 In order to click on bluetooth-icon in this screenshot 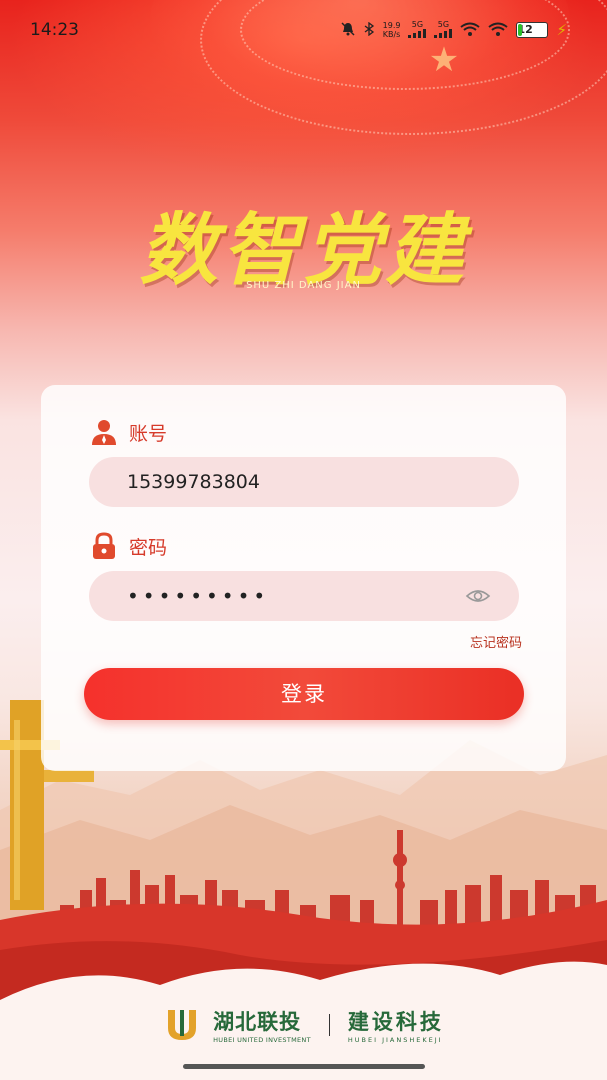, I will do `click(369, 30)`.